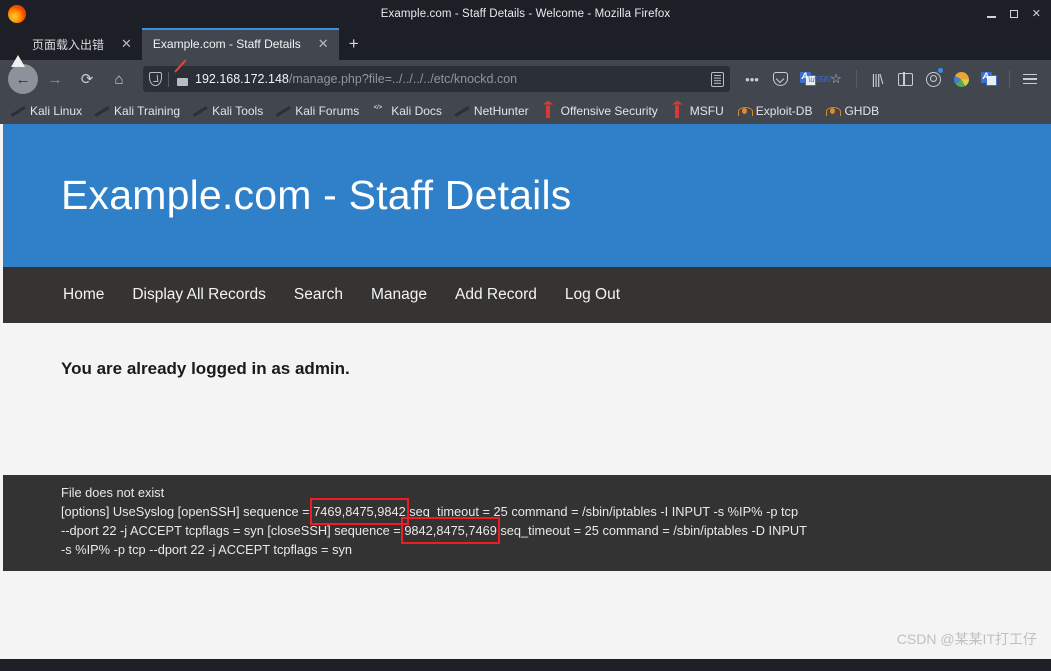 The image size is (1051, 671). I want to click on bookmark-ghdb: GHDB, so click(852, 111).